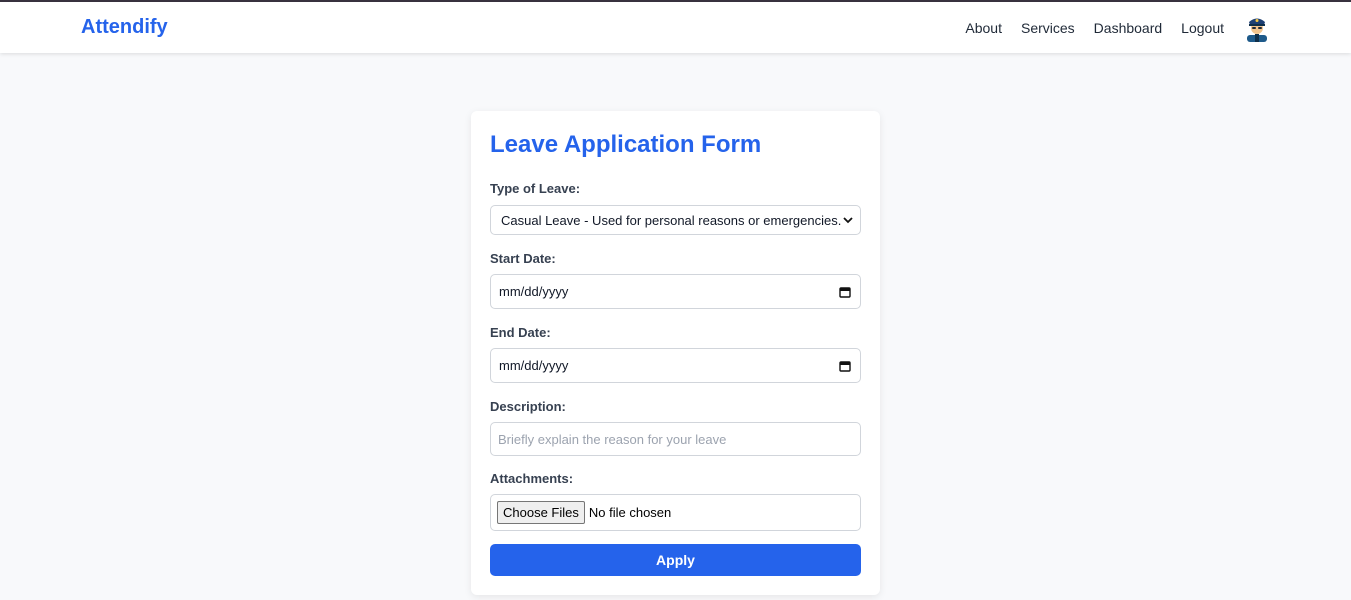 The width and height of the screenshot is (1351, 600). I want to click on brand-logo: Attendify, so click(124, 27).